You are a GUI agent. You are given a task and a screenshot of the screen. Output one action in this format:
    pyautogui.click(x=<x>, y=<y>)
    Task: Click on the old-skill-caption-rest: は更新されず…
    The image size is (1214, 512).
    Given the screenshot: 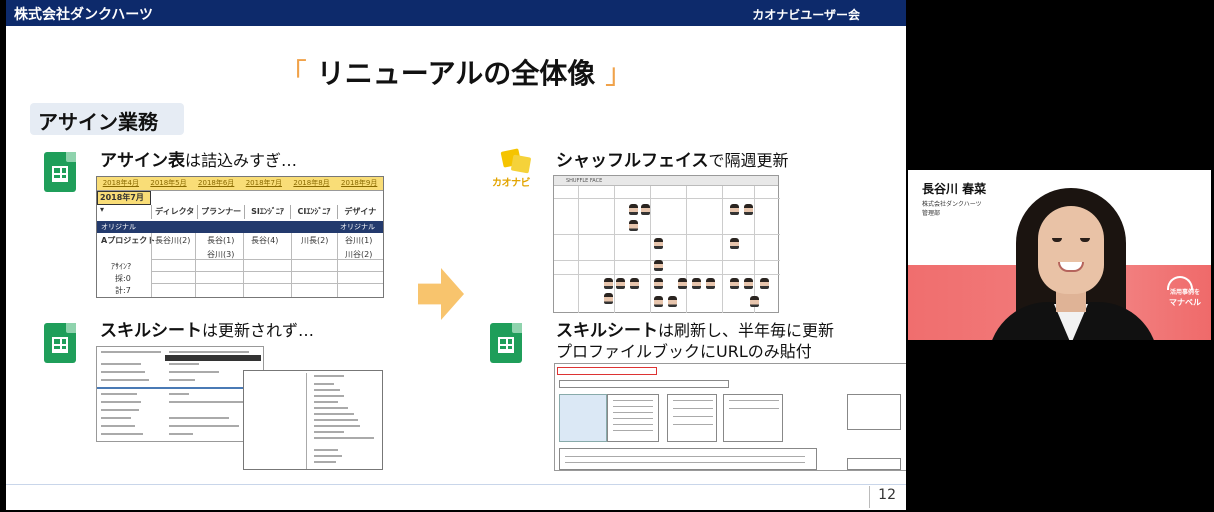 What is the action you would take?
    pyautogui.click(x=258, y=330)
    